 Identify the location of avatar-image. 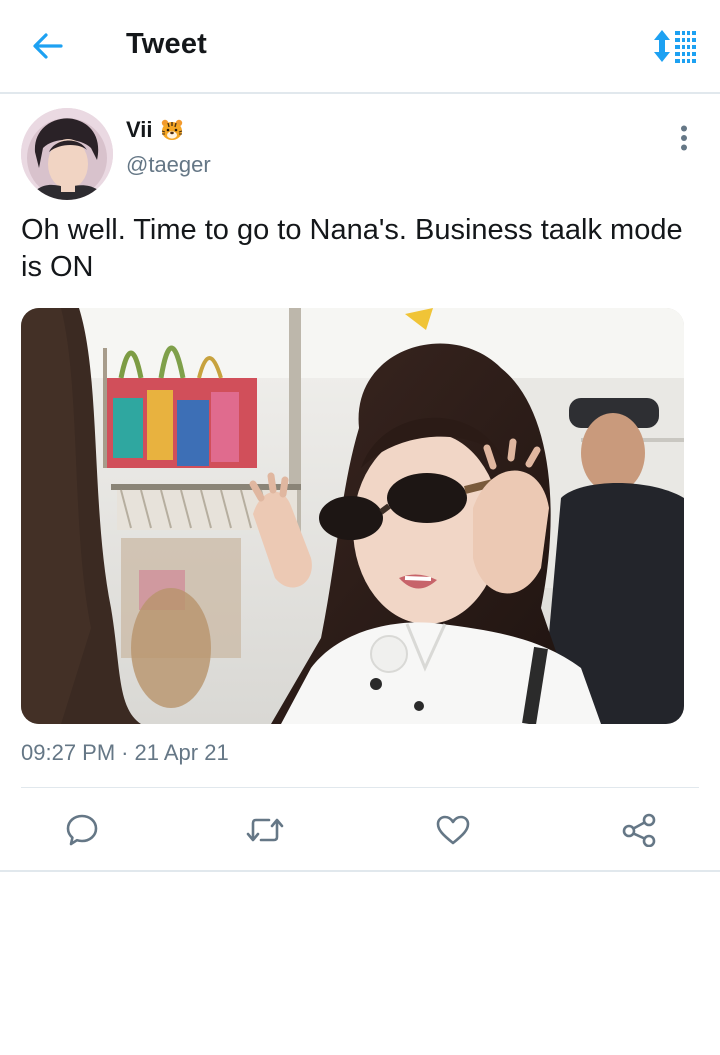
(67, 154).